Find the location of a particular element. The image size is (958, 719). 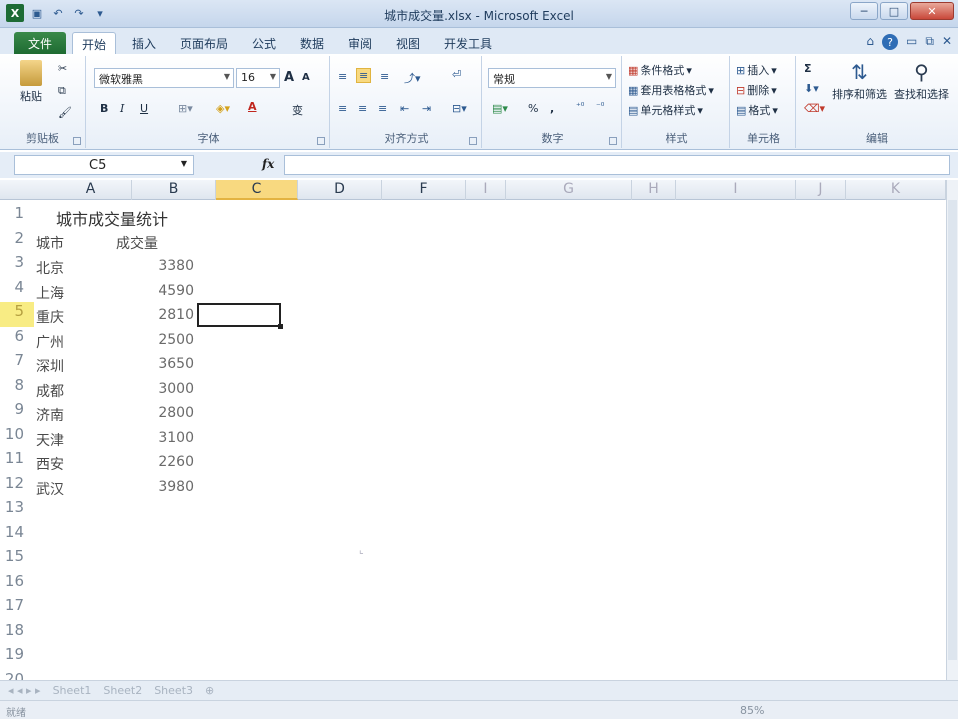

tab-home: 开始 is located at coordinates (94, 43).